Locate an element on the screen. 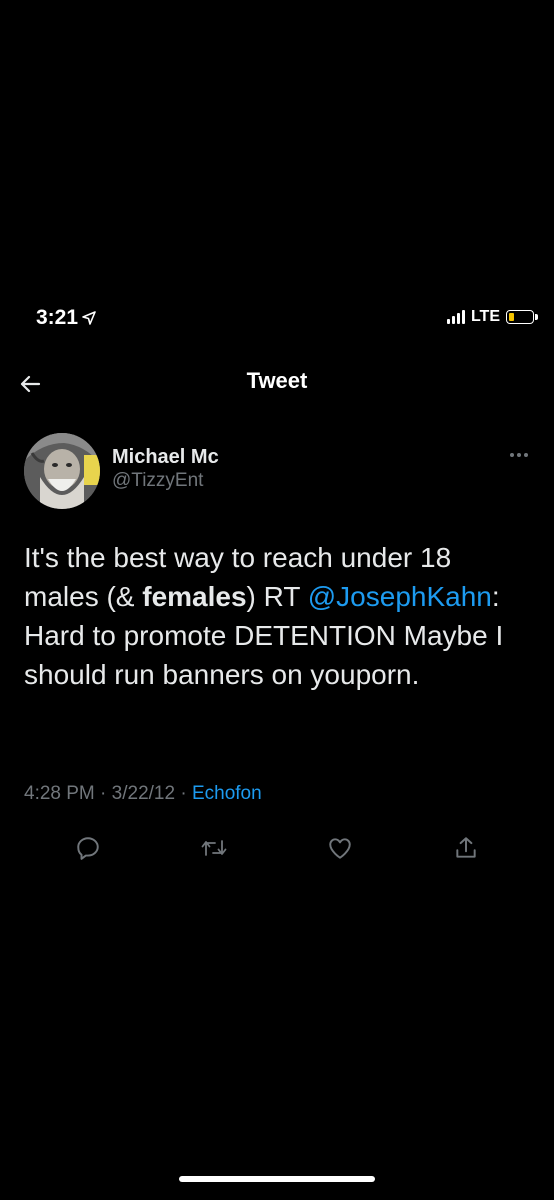 This screenshot has height=1200, width=554. like-icon is located at coordinates (340, 848).